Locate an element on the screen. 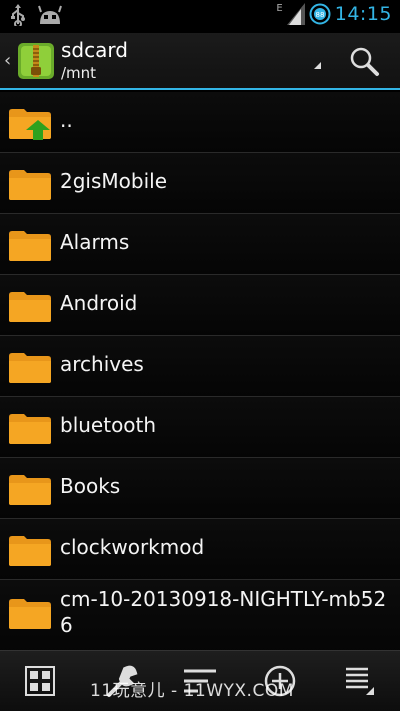  android-debug-icon is located at coordinates (50, 14).